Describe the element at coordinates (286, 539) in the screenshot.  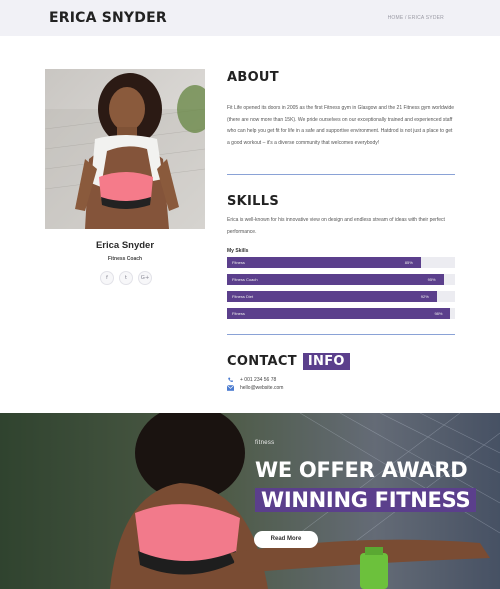
I see `read-more-button: Read More` at that location.